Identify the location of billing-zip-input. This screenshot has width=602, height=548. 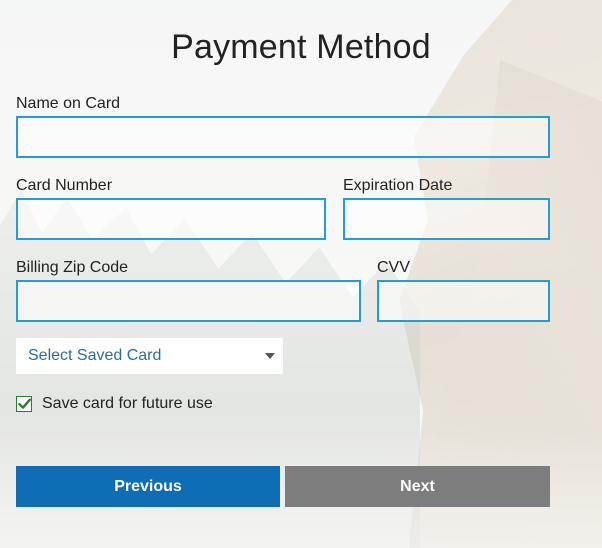
(188, 301).